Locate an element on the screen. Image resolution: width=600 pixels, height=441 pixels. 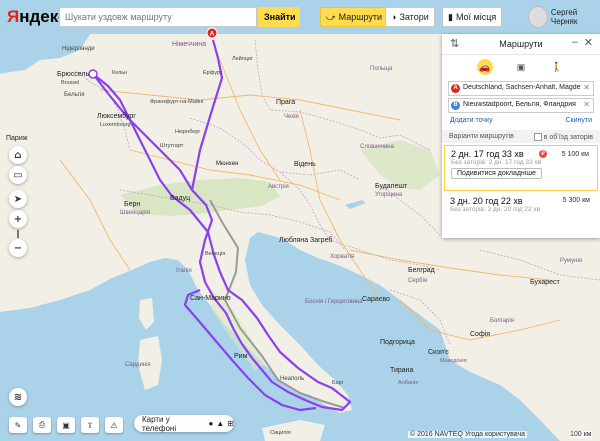
car-icon: 🚗 is located at coordinates (485, 67).